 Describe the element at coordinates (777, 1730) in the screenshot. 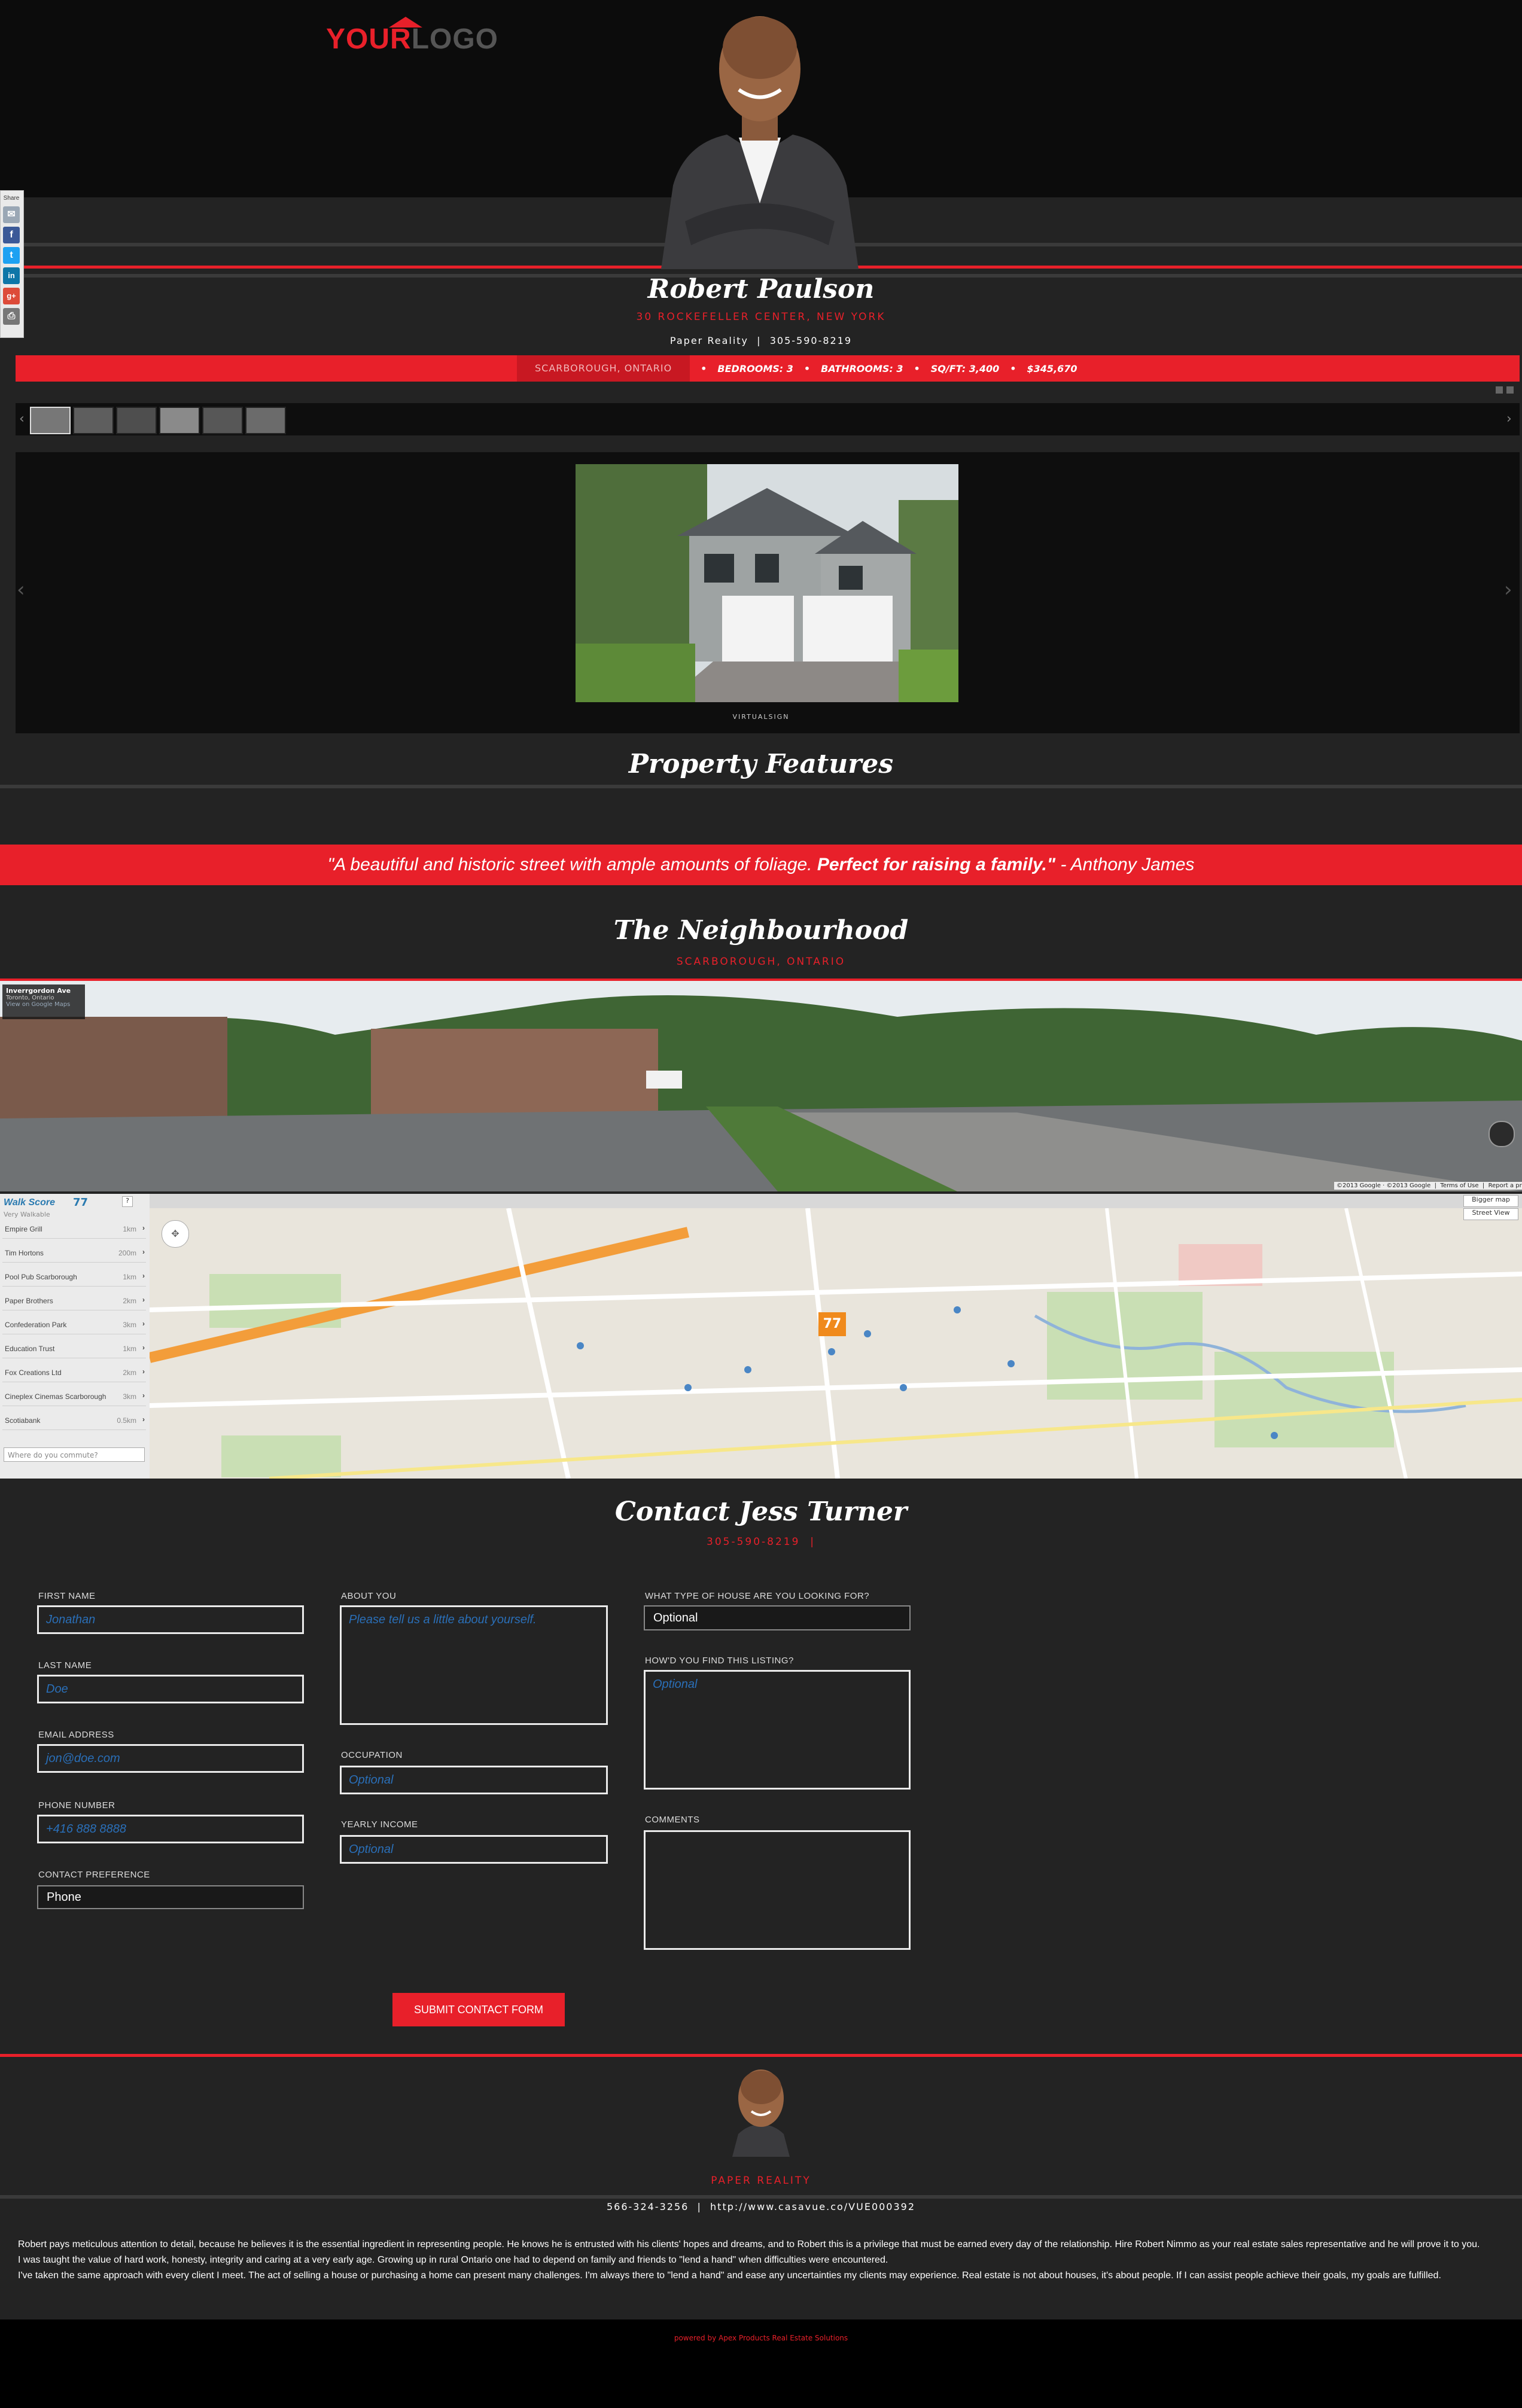

I see `found-listing-textarea: Optional` at that location.